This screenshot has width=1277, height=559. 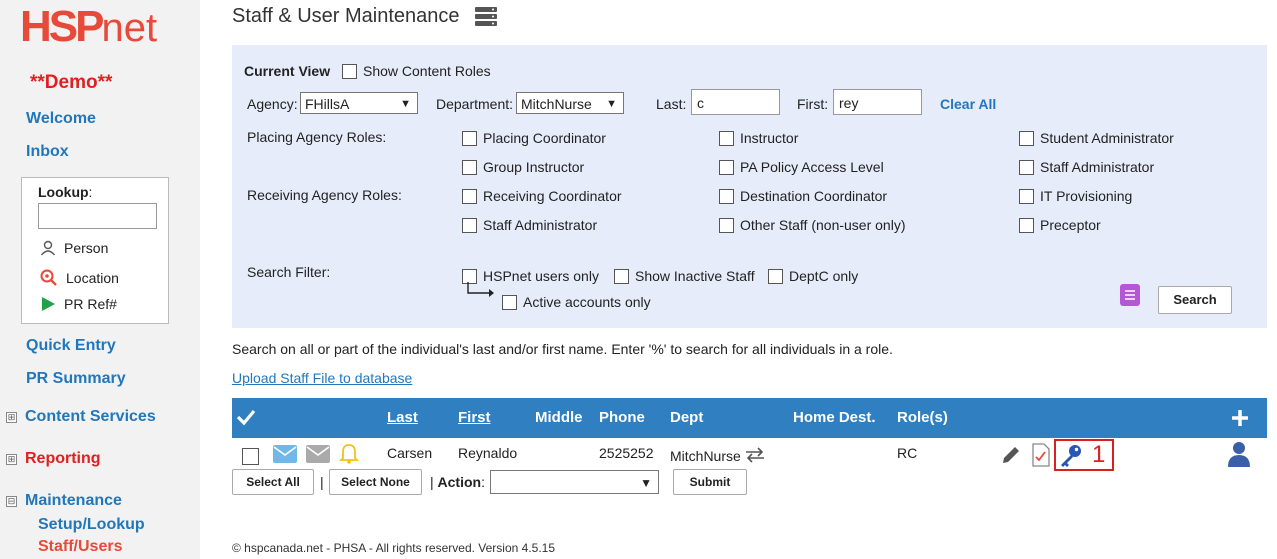 What do you see at coordinates (1099, 454) in the screenshot?
I see `annotation-number: 1` at bounding box center [1099, 454].